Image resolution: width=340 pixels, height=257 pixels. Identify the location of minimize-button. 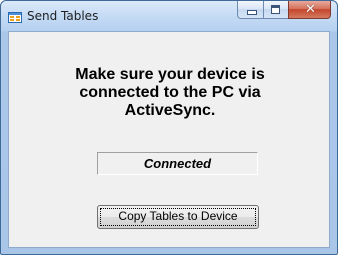
(250, 10).